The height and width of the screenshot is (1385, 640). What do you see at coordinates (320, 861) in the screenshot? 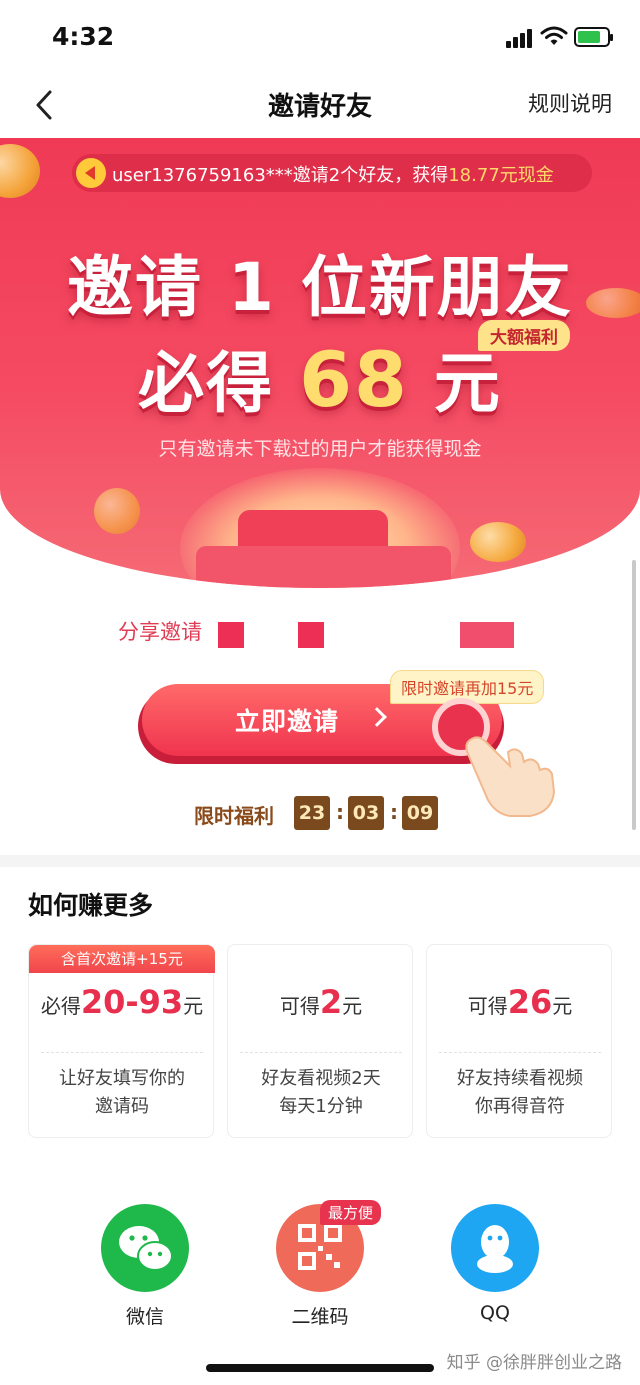
I see `section-divider` at bounding box center [320, 861].